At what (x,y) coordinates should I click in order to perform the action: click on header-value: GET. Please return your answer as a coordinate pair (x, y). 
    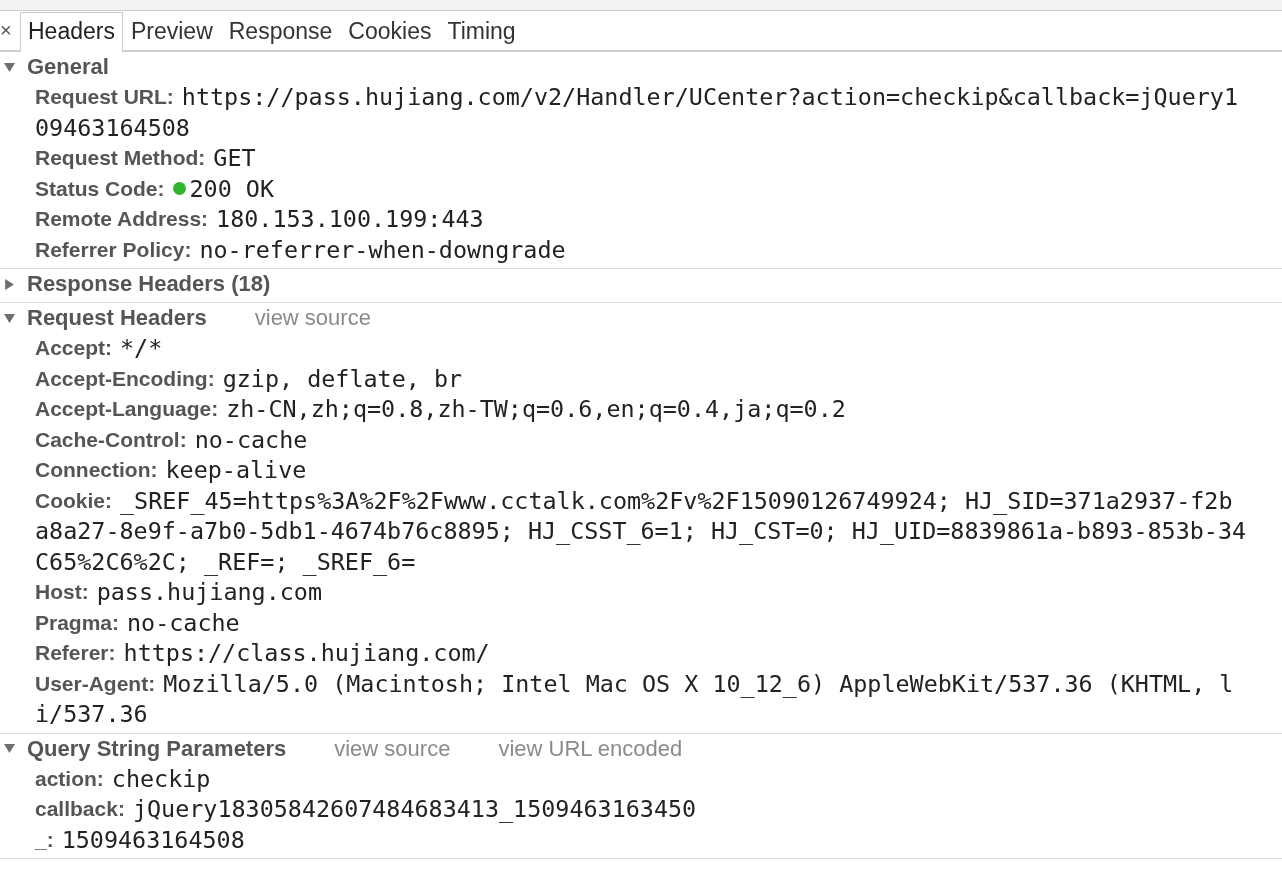
    Looking at the image, I should click on (234, 158).